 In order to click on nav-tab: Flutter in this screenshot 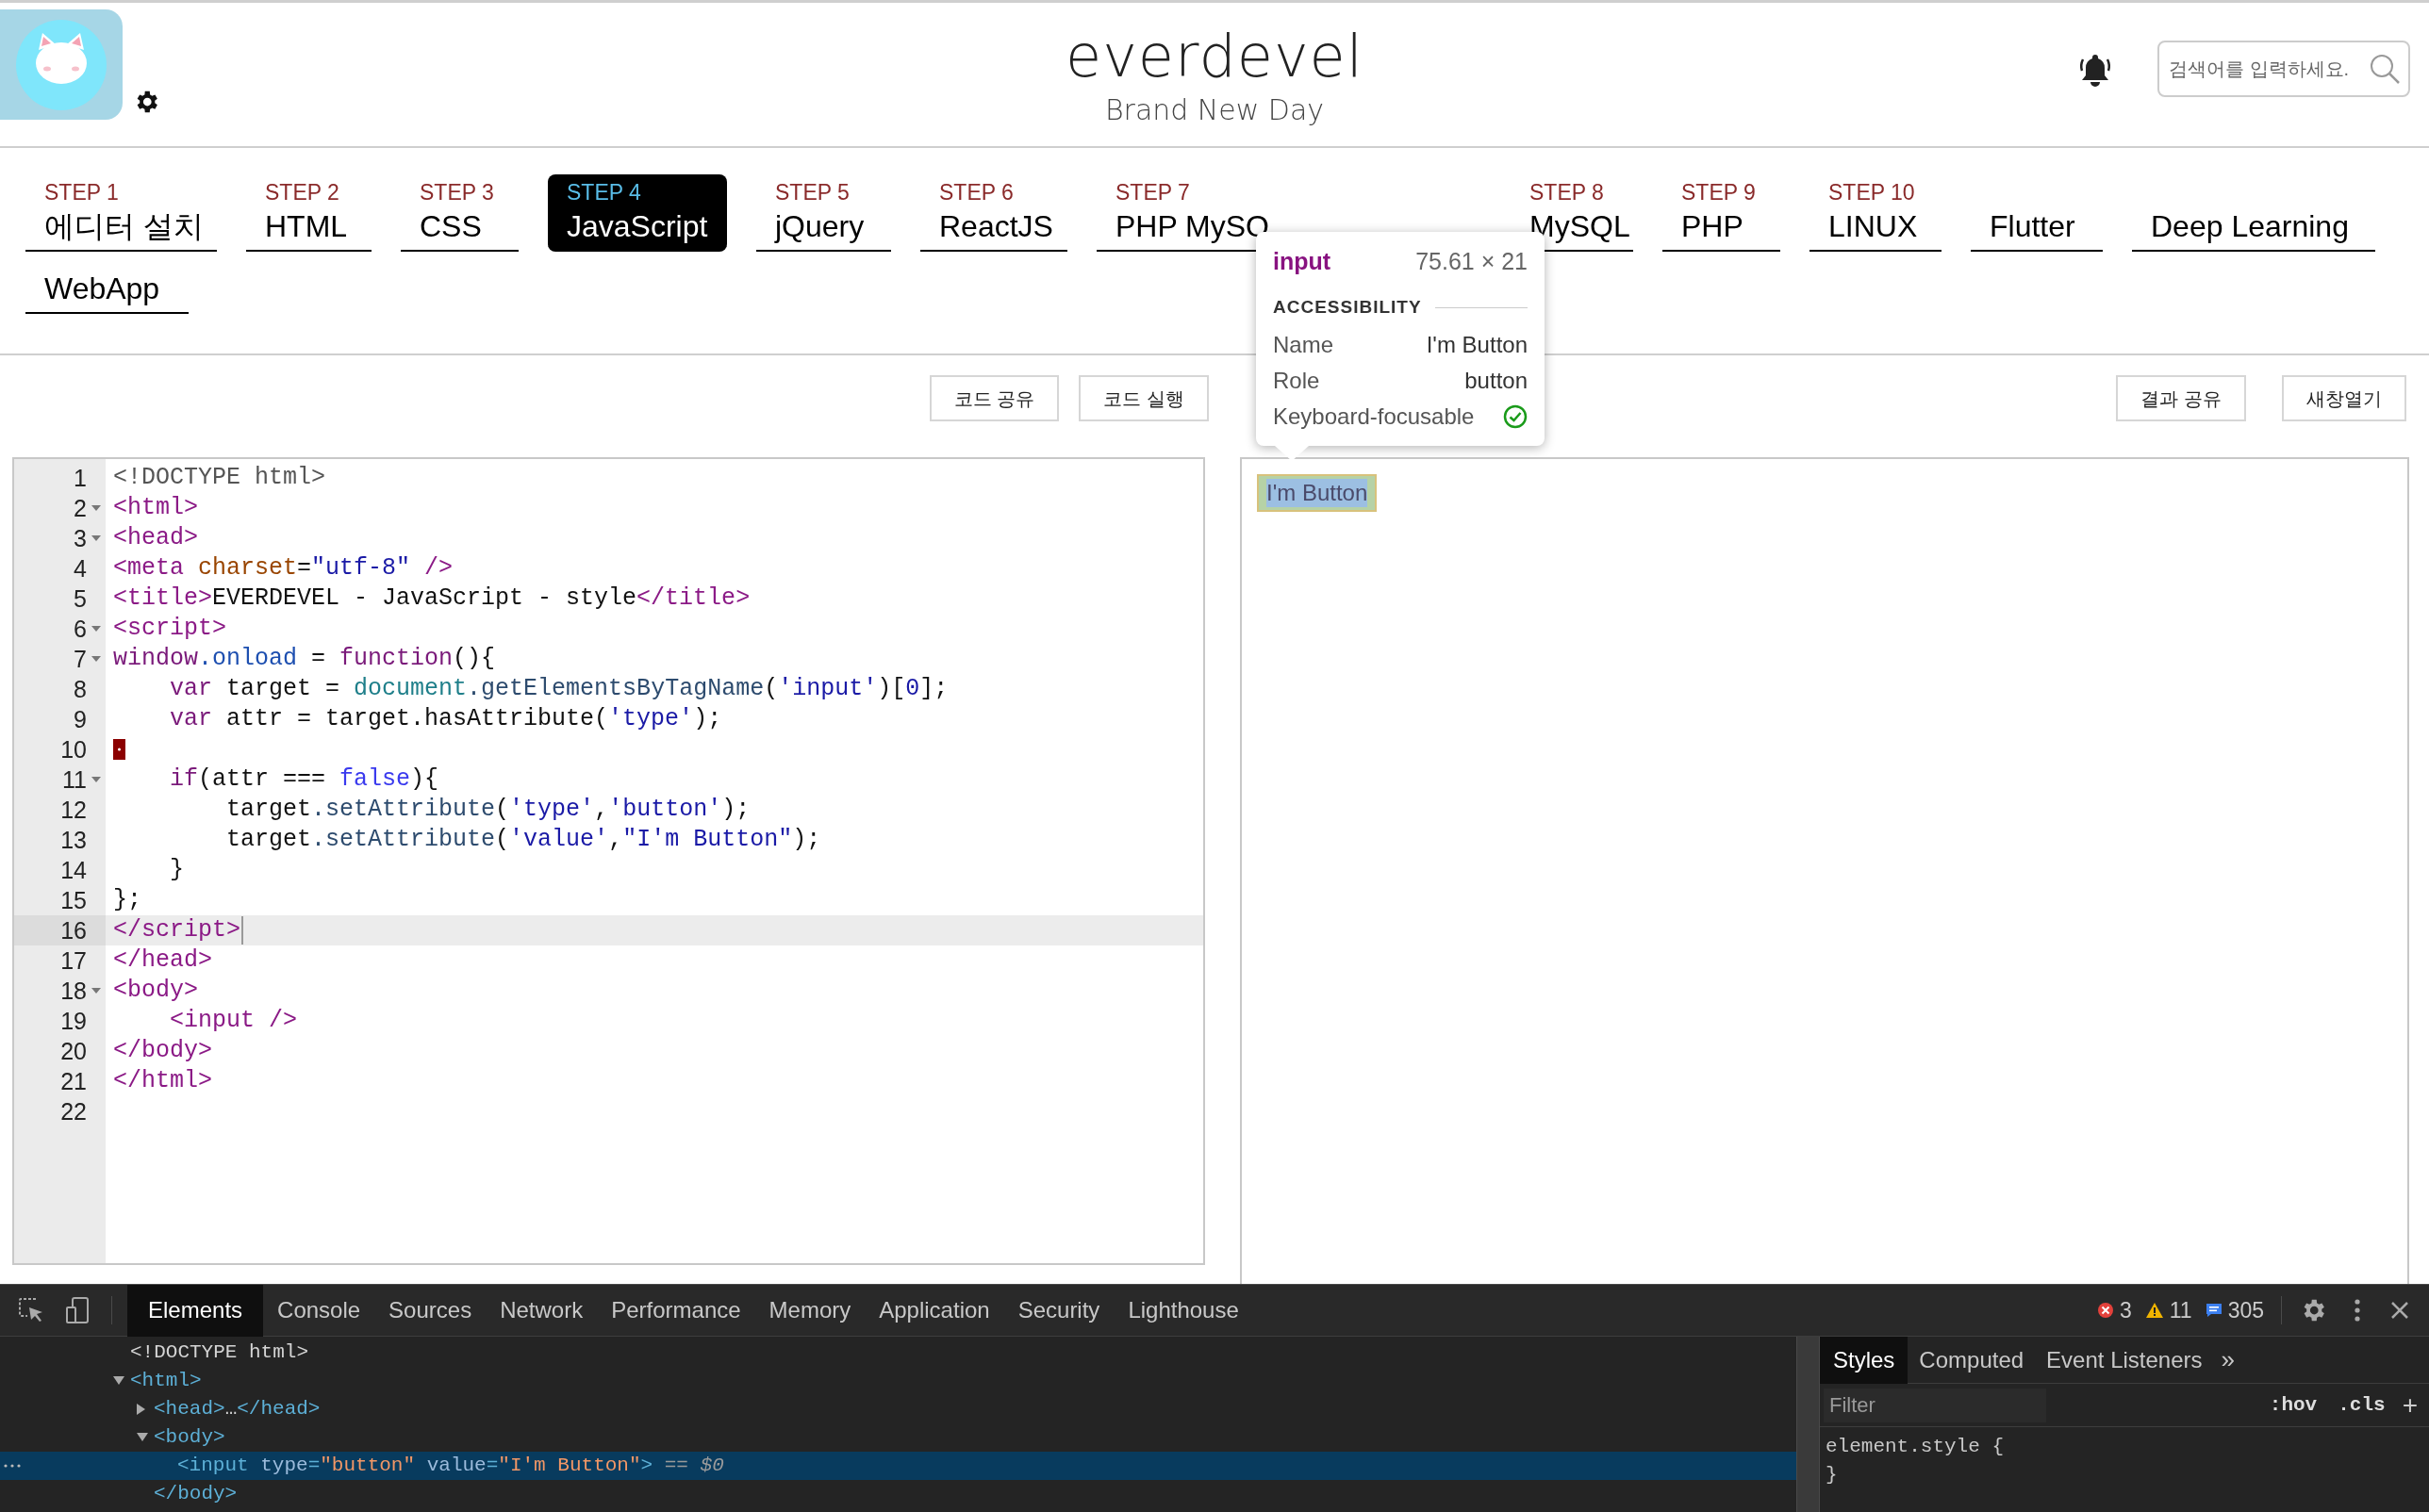, I will do `click(2037, 228)`.